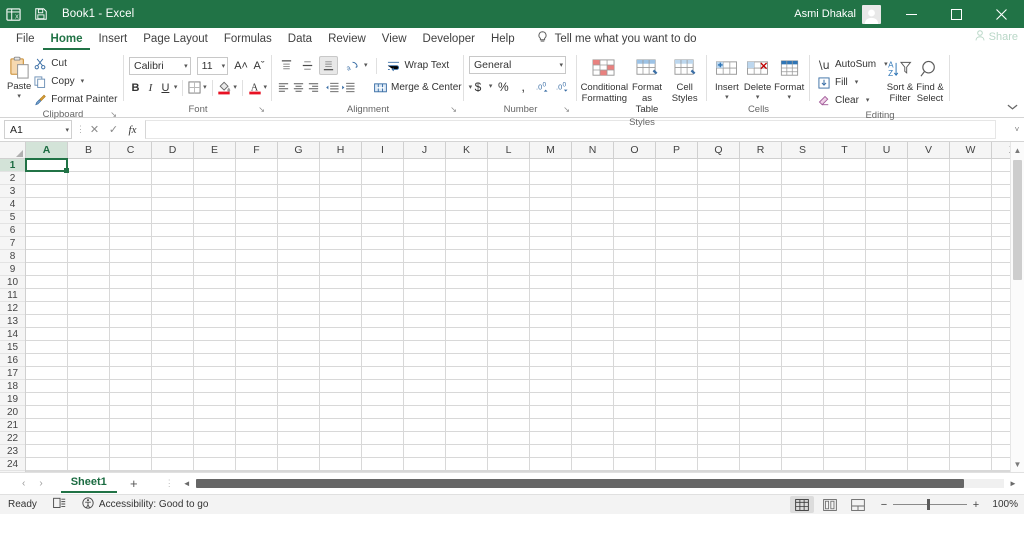 This screenshot has width=1024, height=538. What do you see at coordinates (134, 483) in the screenshot?
I see `add-sheet-button: +` at bounding box center [134, 483].